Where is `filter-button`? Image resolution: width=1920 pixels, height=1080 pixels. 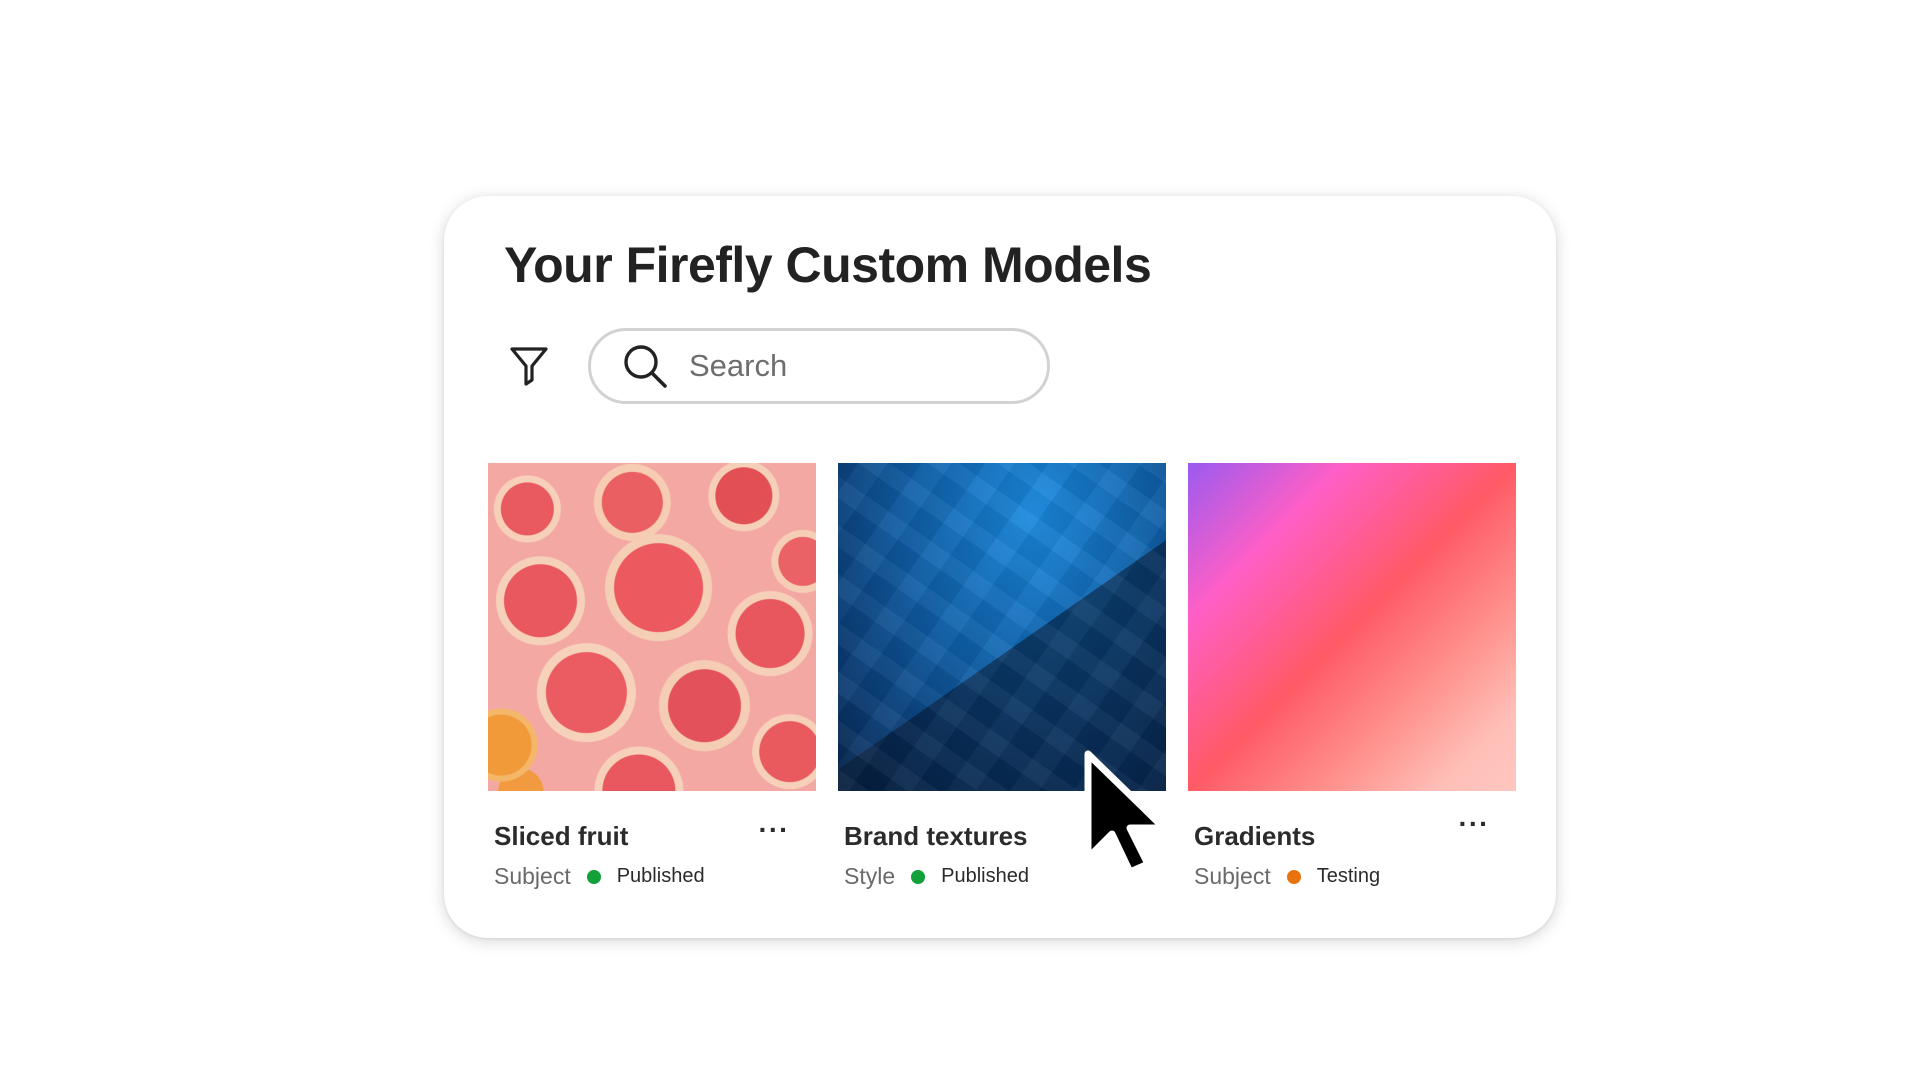 filter-button is located at coordinates (529, 365).